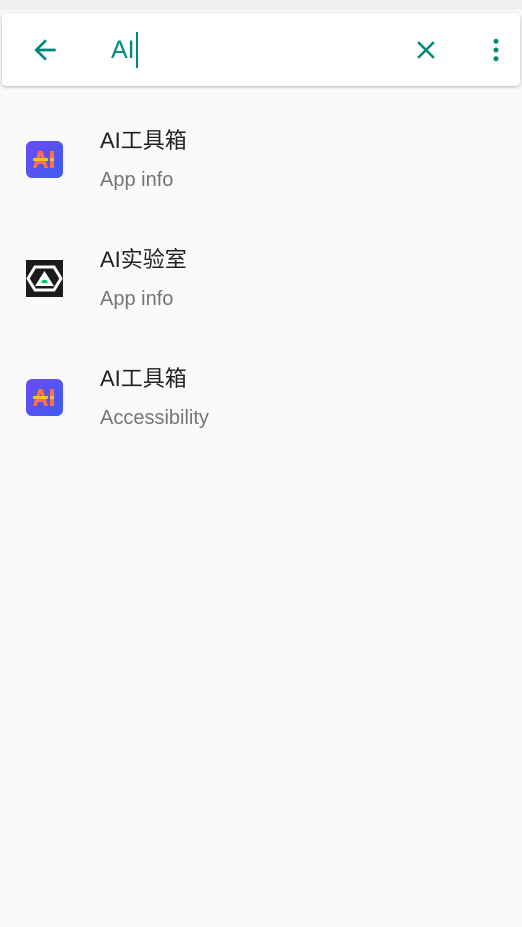 Image resolution: width=522 pixels, height=927 pixels. What do you see at coordinates (261, 5) in the screenshot?
I see `status-bar-area` at bounding box center [261, 5].